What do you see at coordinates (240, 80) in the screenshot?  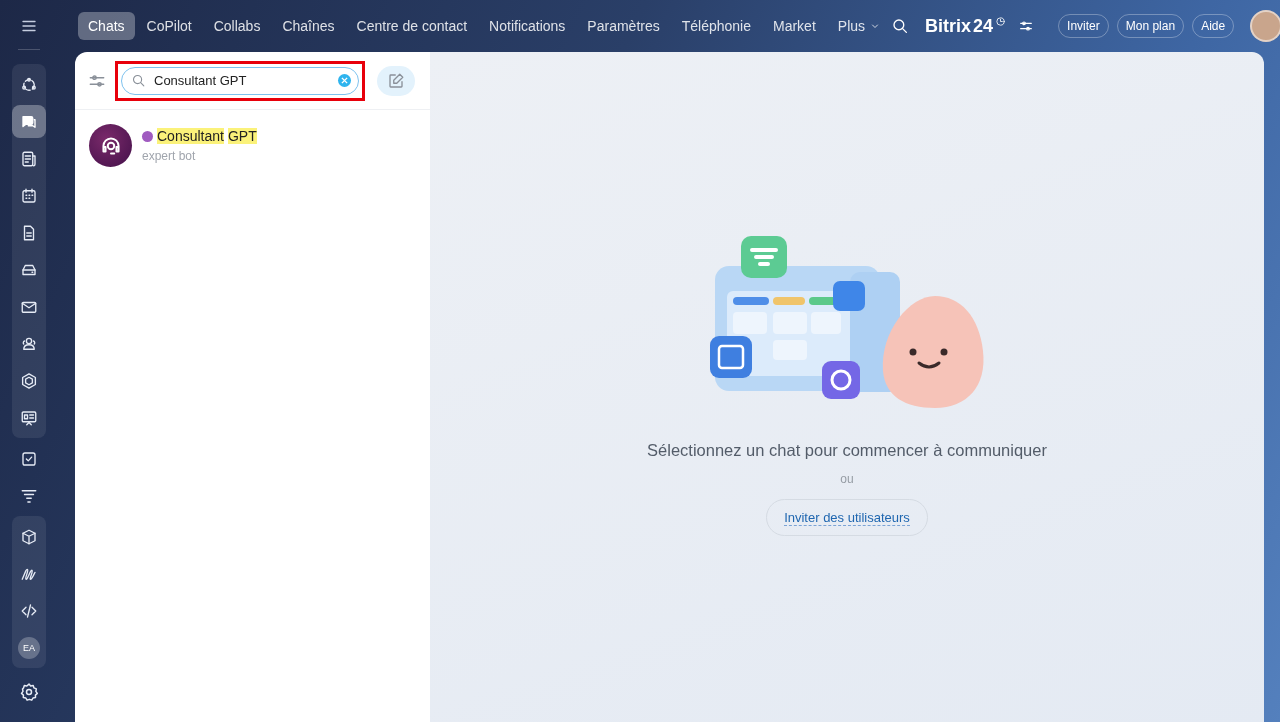 I see `search-field: Consultant GPT` at bounding box center [240, 80].